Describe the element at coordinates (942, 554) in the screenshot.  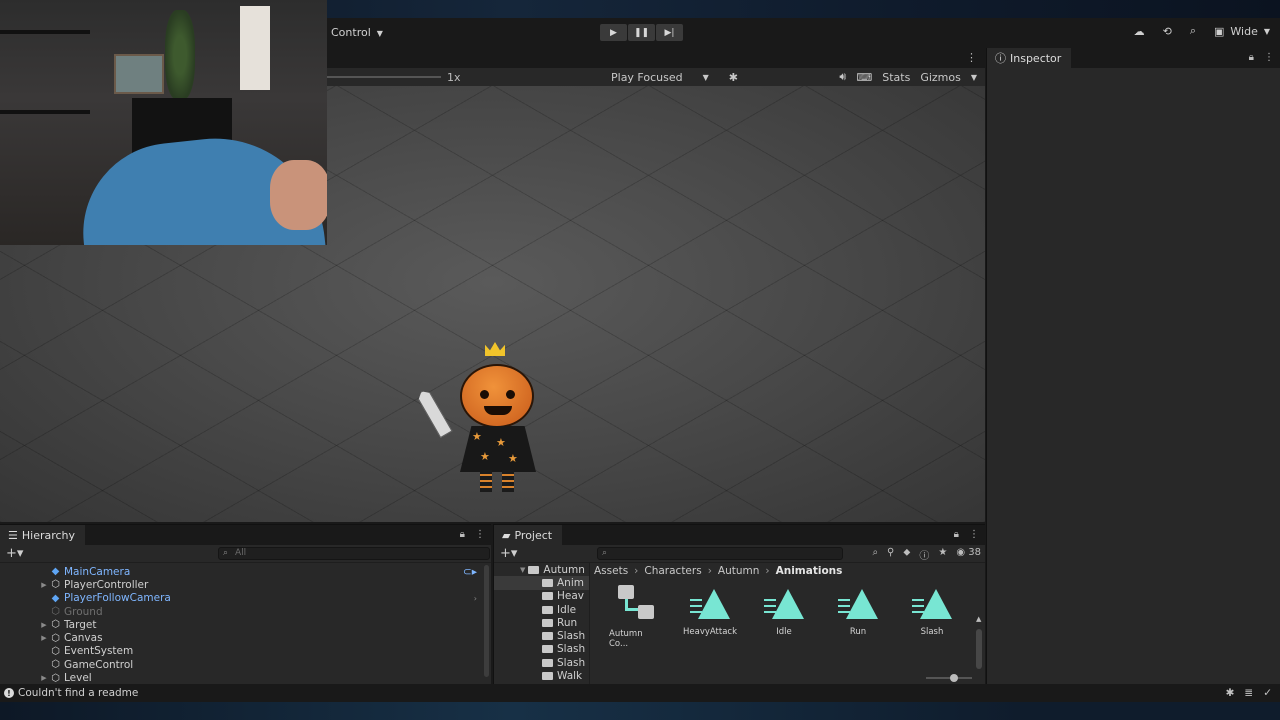
I see `favorite-icon: ★` at that location.